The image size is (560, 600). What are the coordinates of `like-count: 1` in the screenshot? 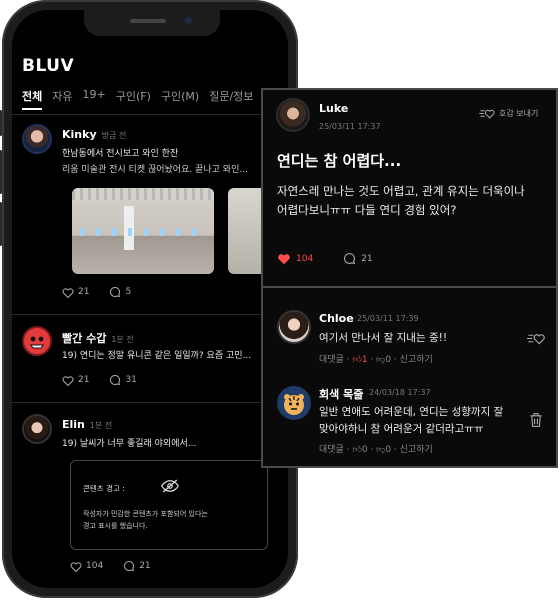 It's located at (364, 360).